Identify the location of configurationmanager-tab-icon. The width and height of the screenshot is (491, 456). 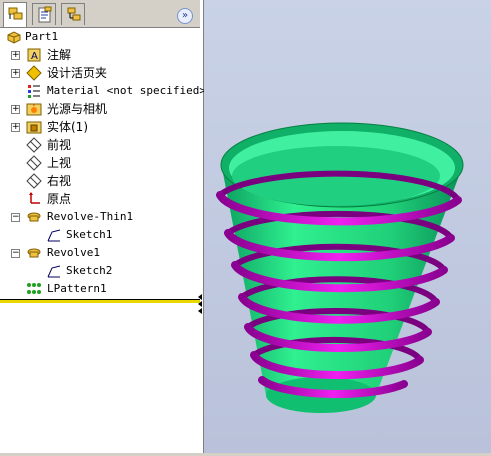
(74, 14).